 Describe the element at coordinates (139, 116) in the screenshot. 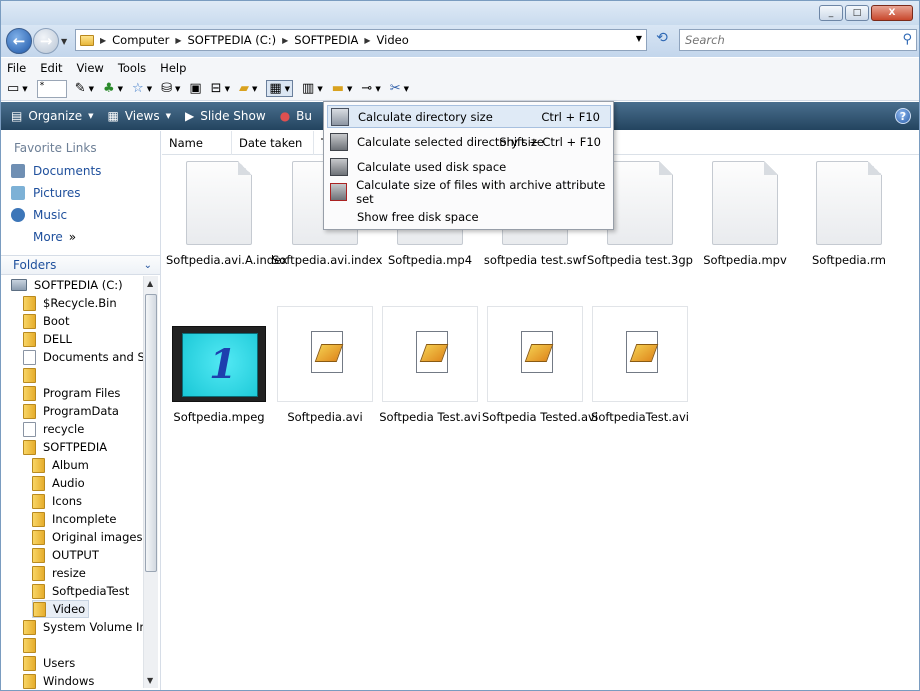

I see `views-button: ▦ Views ▼` at that location.